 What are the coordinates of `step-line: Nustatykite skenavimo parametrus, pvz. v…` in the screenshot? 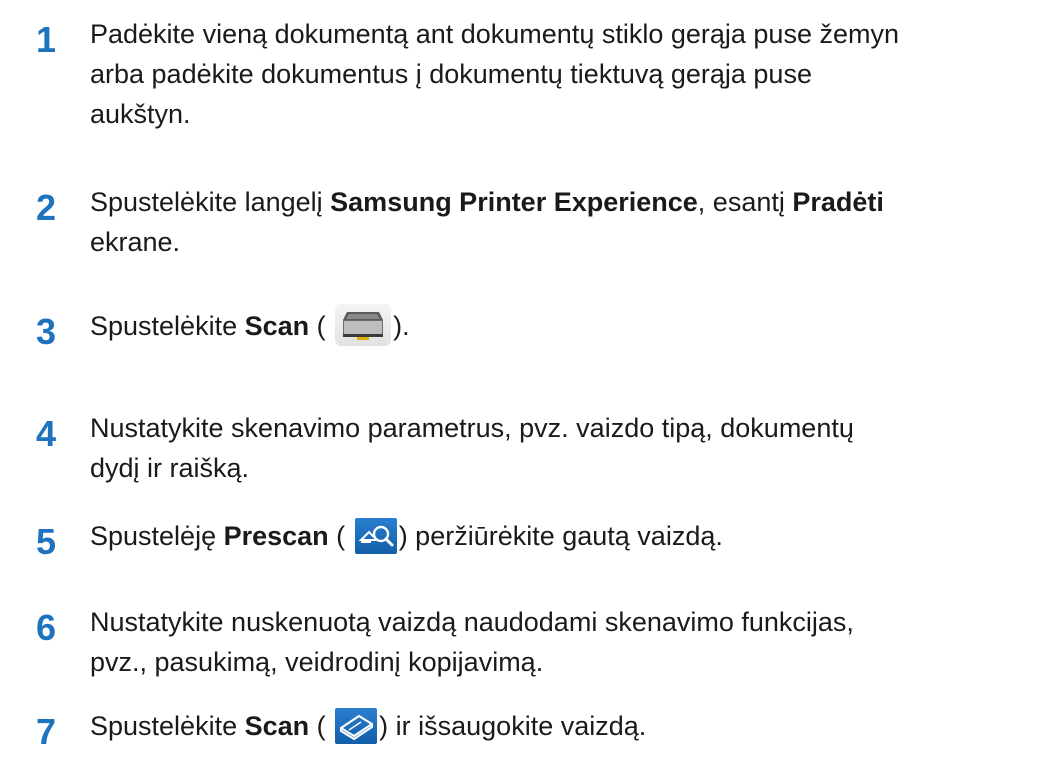 It's located at (472, 428).